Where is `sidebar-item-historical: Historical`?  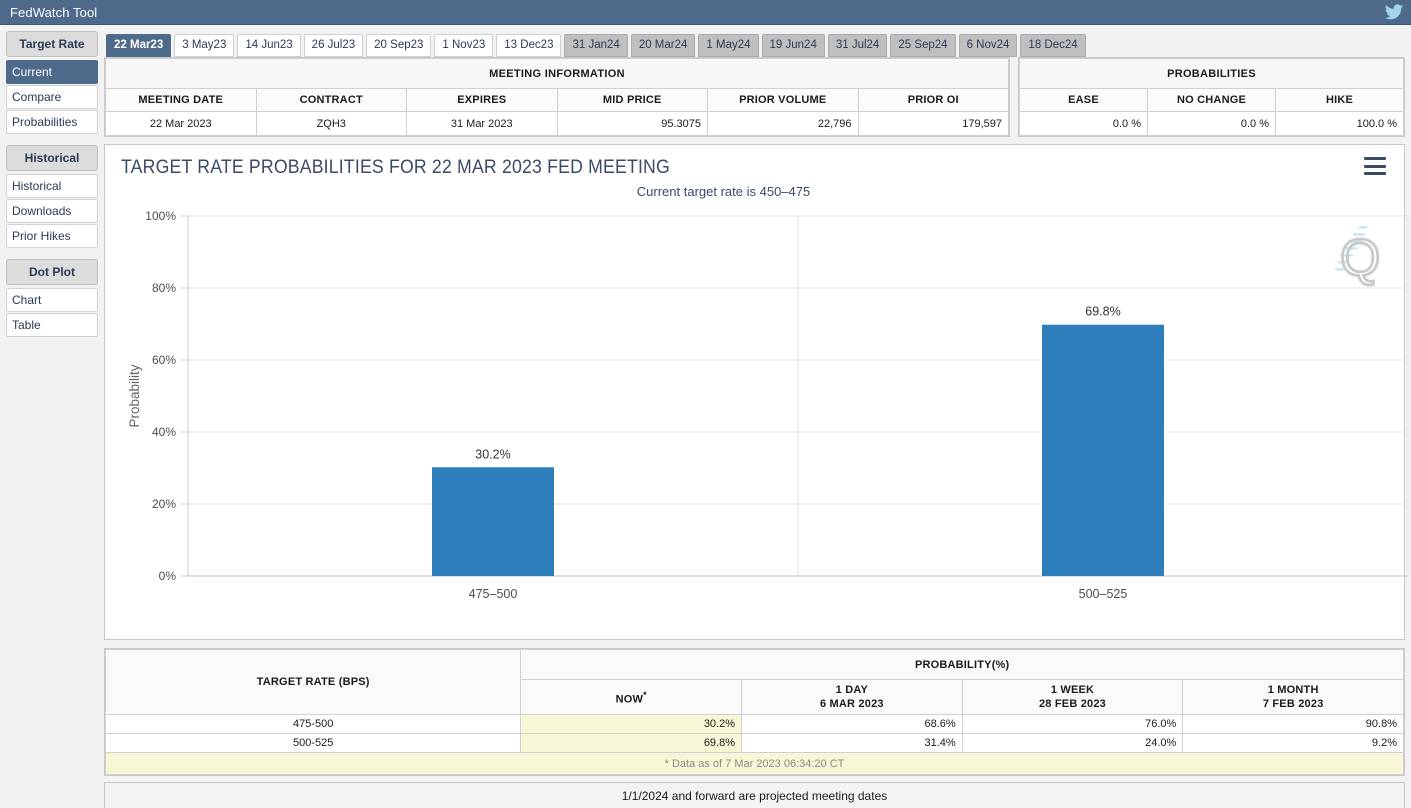 sidebar-item-historical: Historical is located at coordinates (52, 186).